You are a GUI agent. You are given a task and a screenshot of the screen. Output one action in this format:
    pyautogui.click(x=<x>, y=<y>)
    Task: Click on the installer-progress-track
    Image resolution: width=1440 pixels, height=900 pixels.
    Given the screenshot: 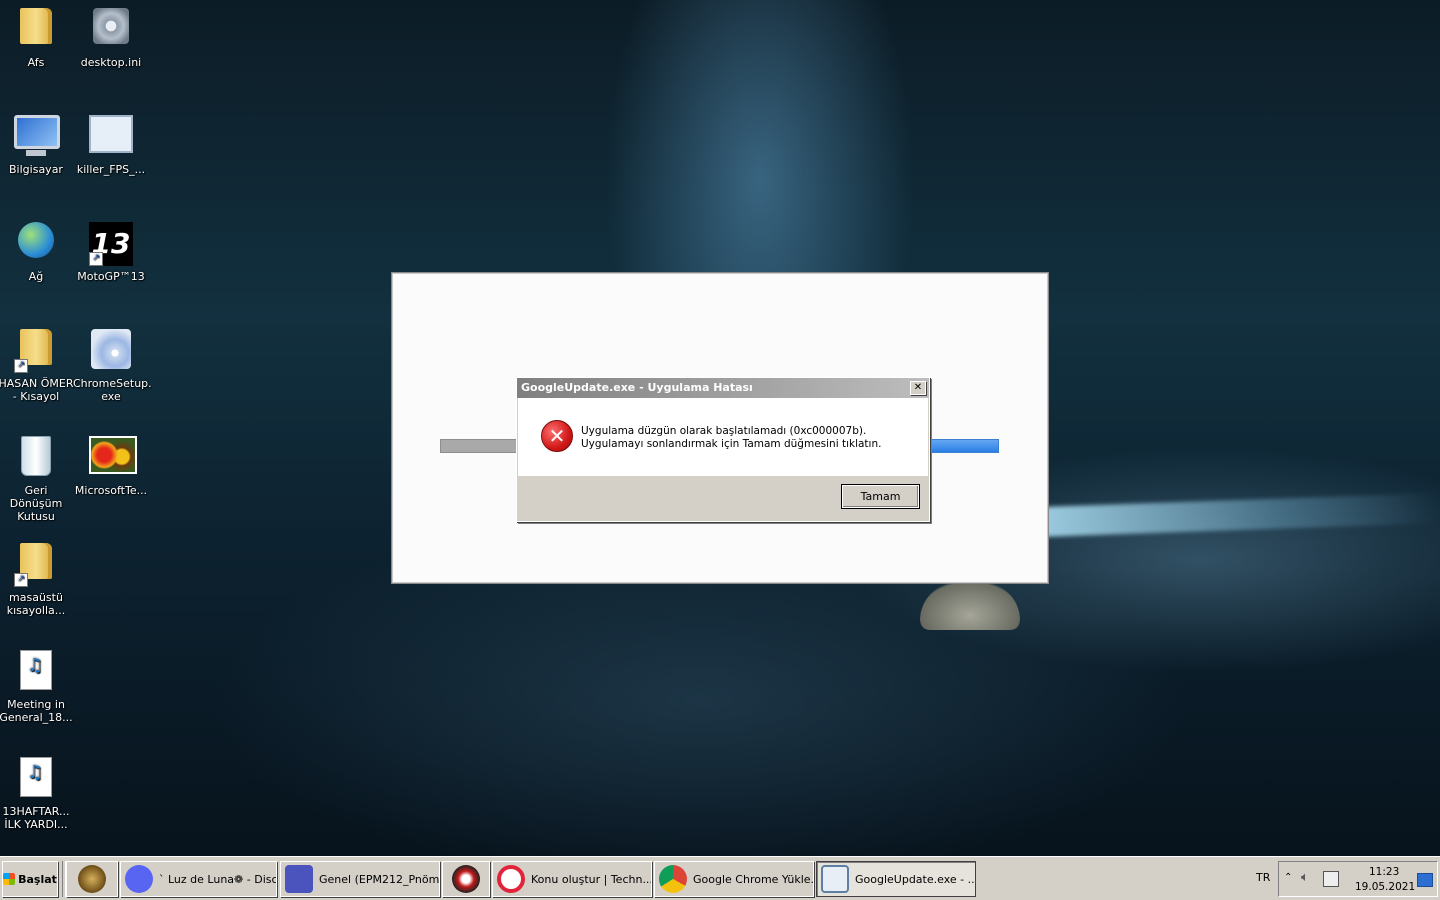 What is the action you would take?
    pyautogui.click(x=481, y=446)
    